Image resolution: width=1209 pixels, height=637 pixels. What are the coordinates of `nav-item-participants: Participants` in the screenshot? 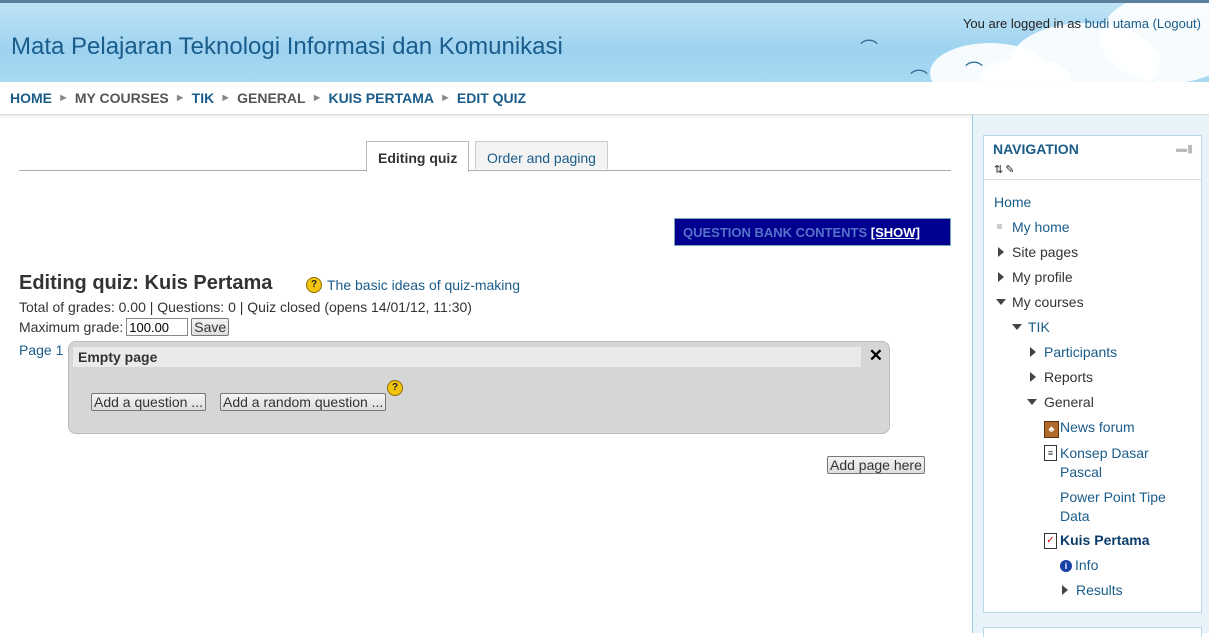 It's located at (1080, 352).